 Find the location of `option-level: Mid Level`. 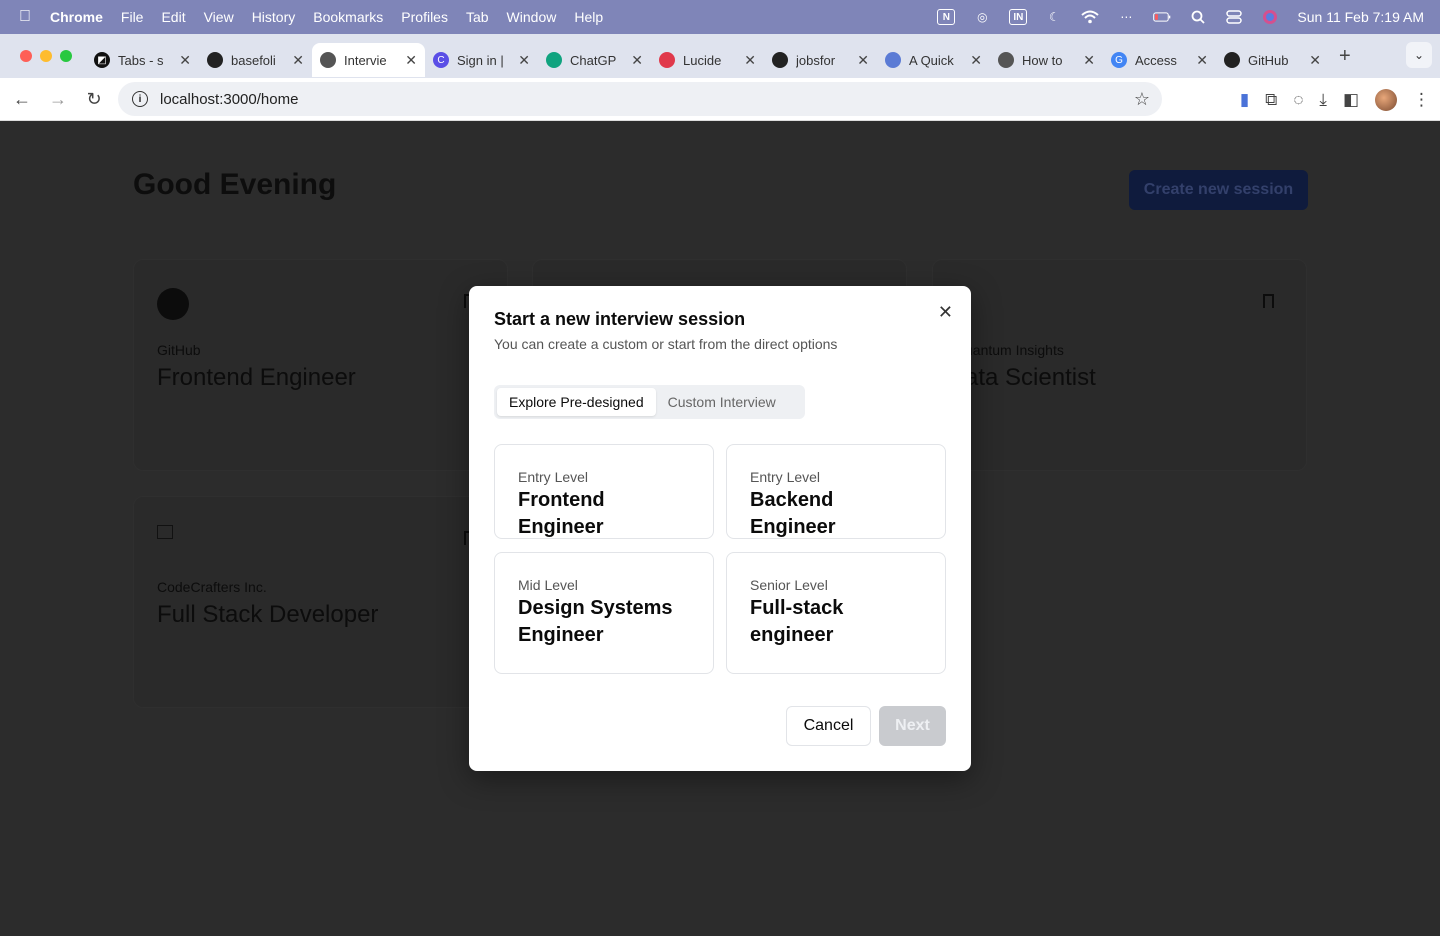

option-level: Mid Level is located at coordinates (548, 585).